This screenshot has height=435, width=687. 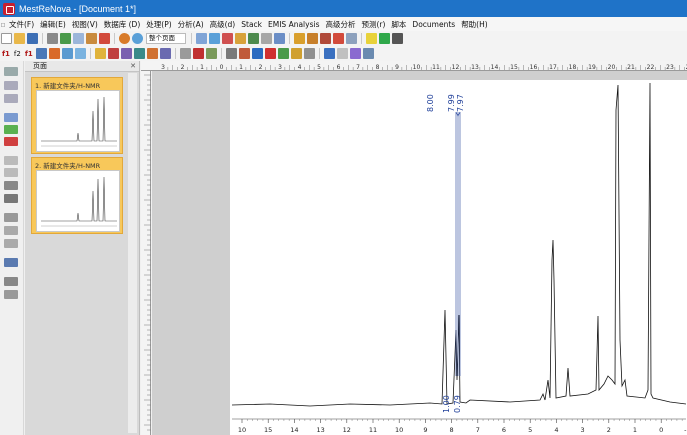 What do you see at coordinates (283, 53) in the screenshot?
I see `compare-icon` at bounding box center [283, 53].